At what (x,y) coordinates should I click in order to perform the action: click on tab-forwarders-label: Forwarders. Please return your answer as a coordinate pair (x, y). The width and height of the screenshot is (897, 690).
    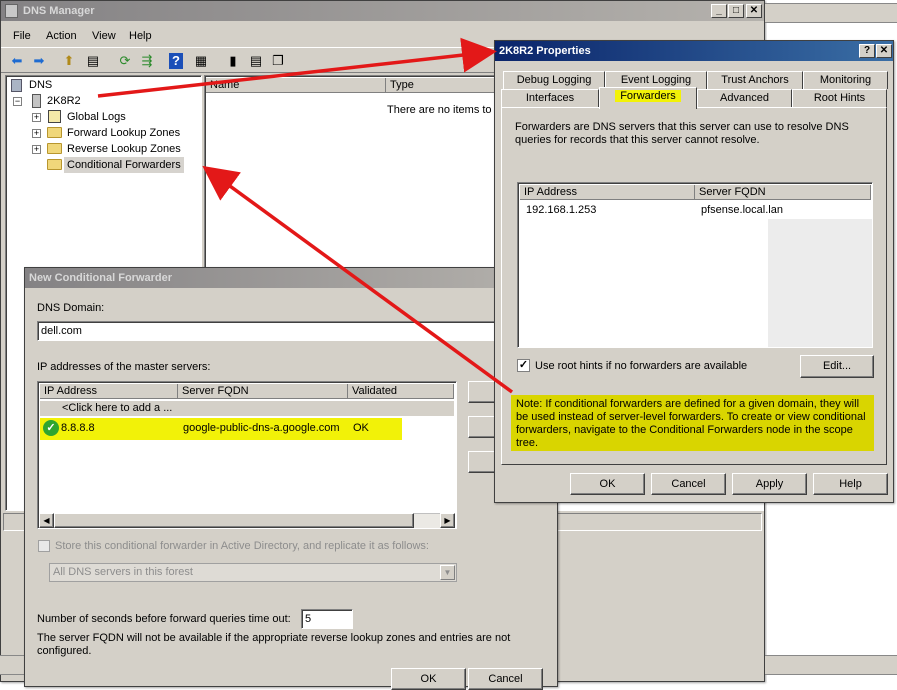
    Looking at the image, I should click on (648, 96).